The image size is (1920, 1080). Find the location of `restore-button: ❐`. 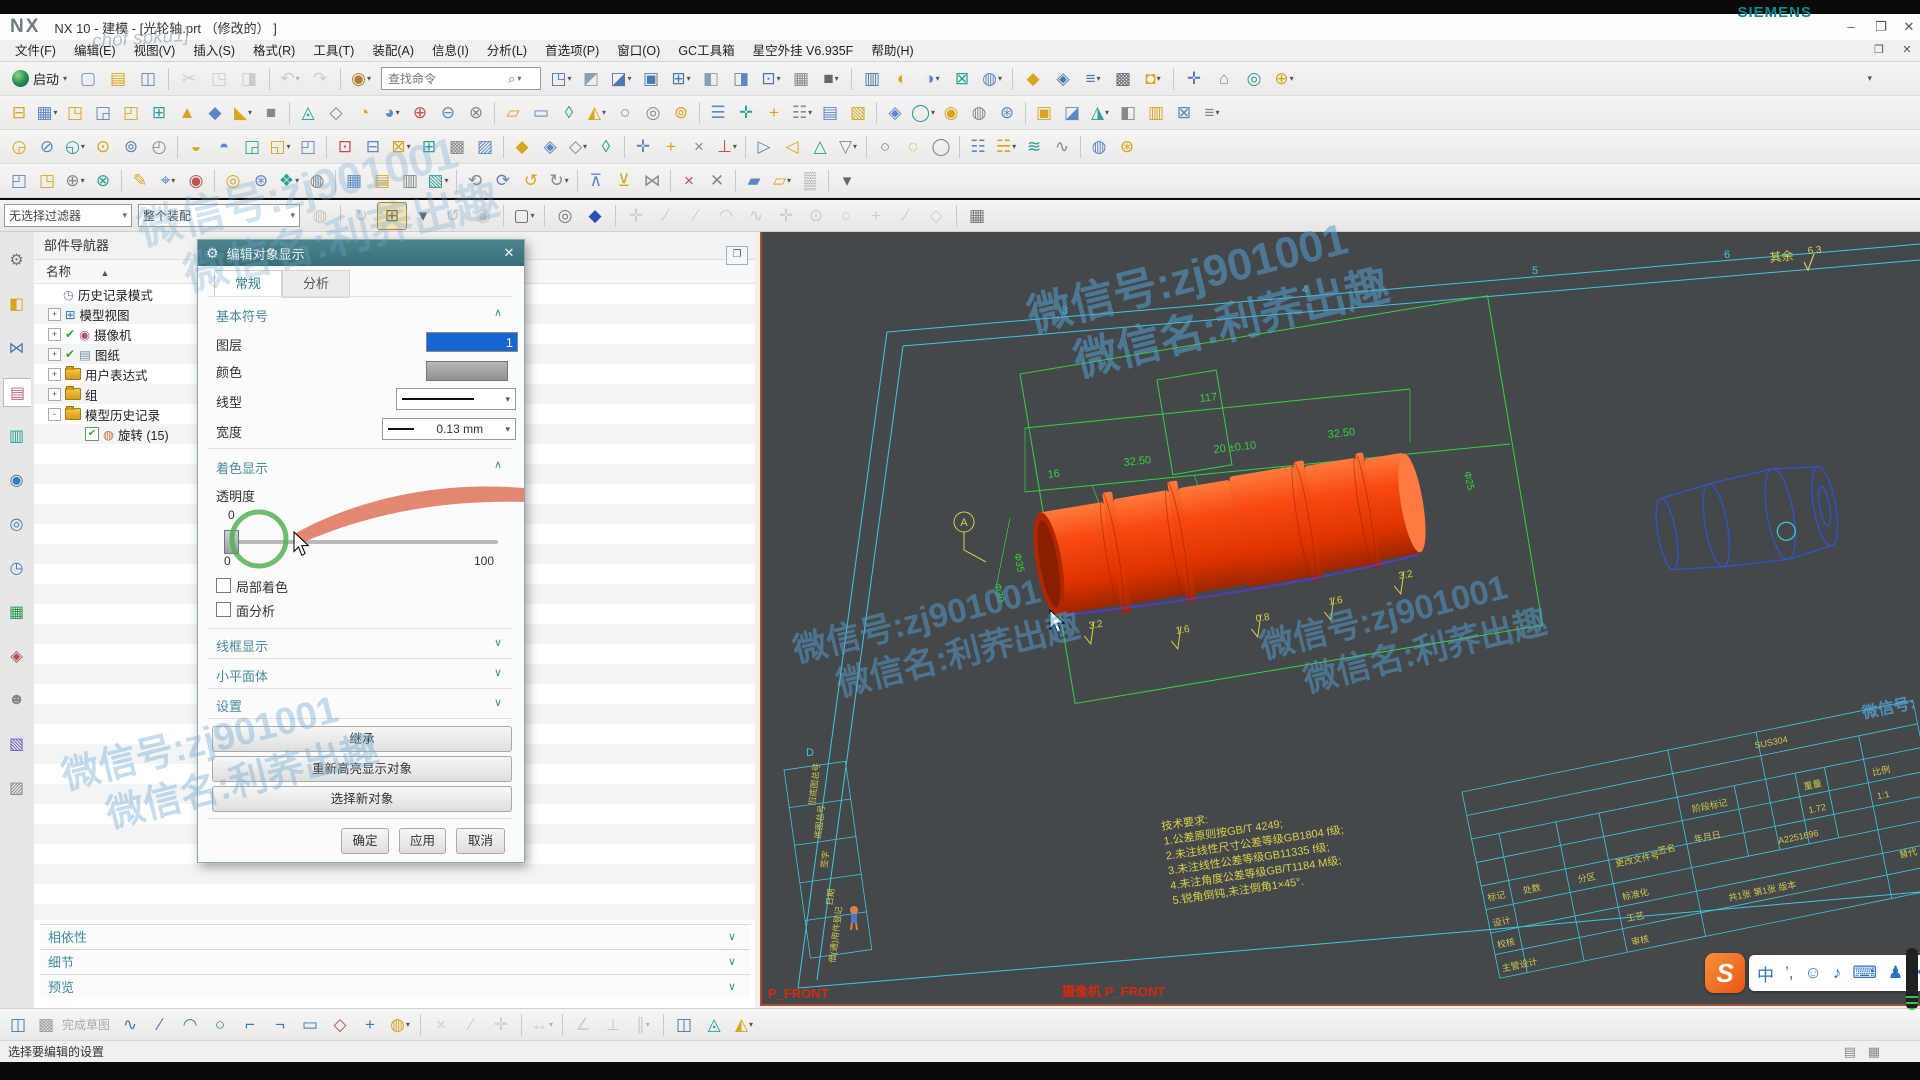

restore-button: ❐ is located at coordinates (1881, 27).